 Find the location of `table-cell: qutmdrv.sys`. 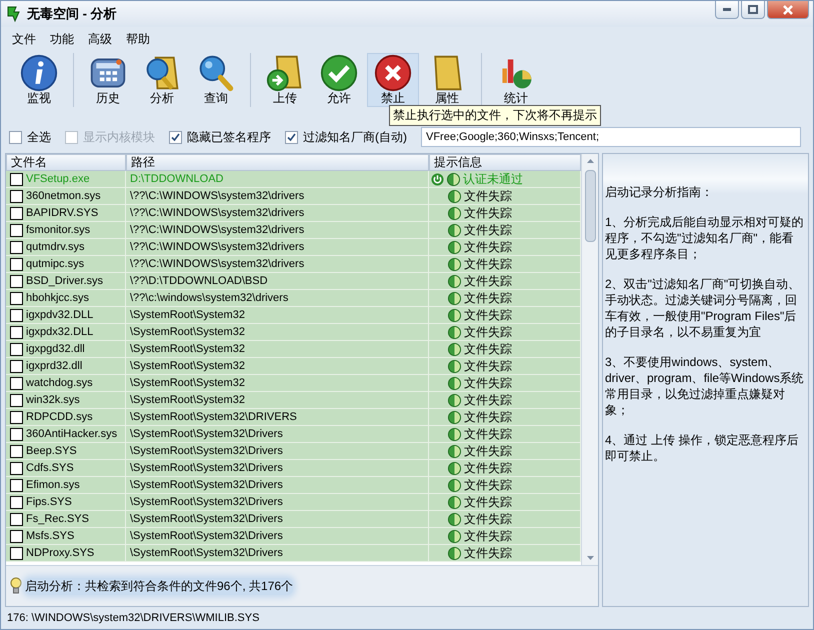

table-cell: qutmdrv.sys is located at coordinates (55, 247).